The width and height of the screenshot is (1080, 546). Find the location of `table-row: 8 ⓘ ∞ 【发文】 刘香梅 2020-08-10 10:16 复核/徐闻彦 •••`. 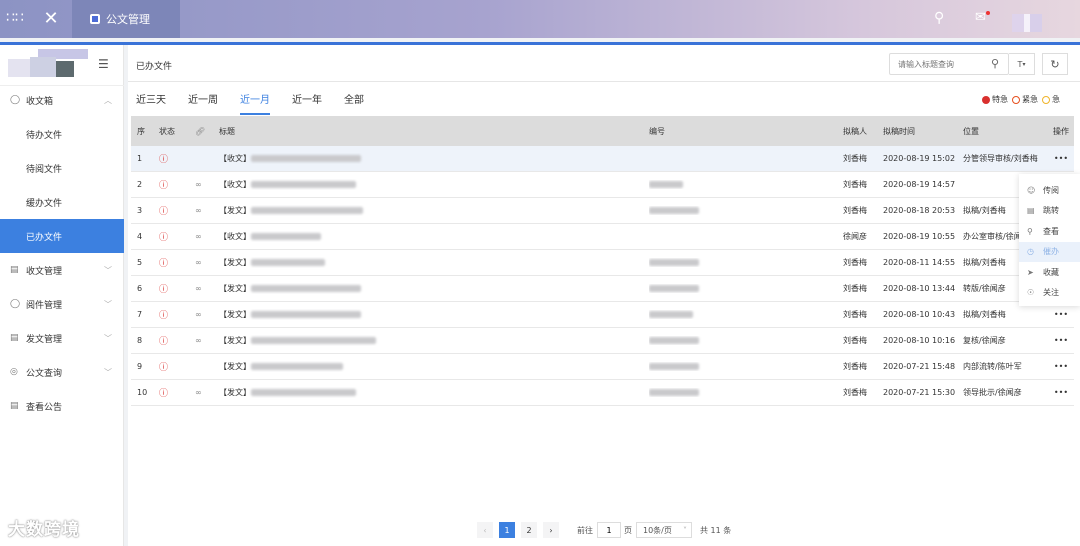

table-row: 8 ⓘ ∞ 【发文】 刘香梅 2020-08-10 10:16 复核/徐闻彦 ••• is located at coordinates (602, 341).